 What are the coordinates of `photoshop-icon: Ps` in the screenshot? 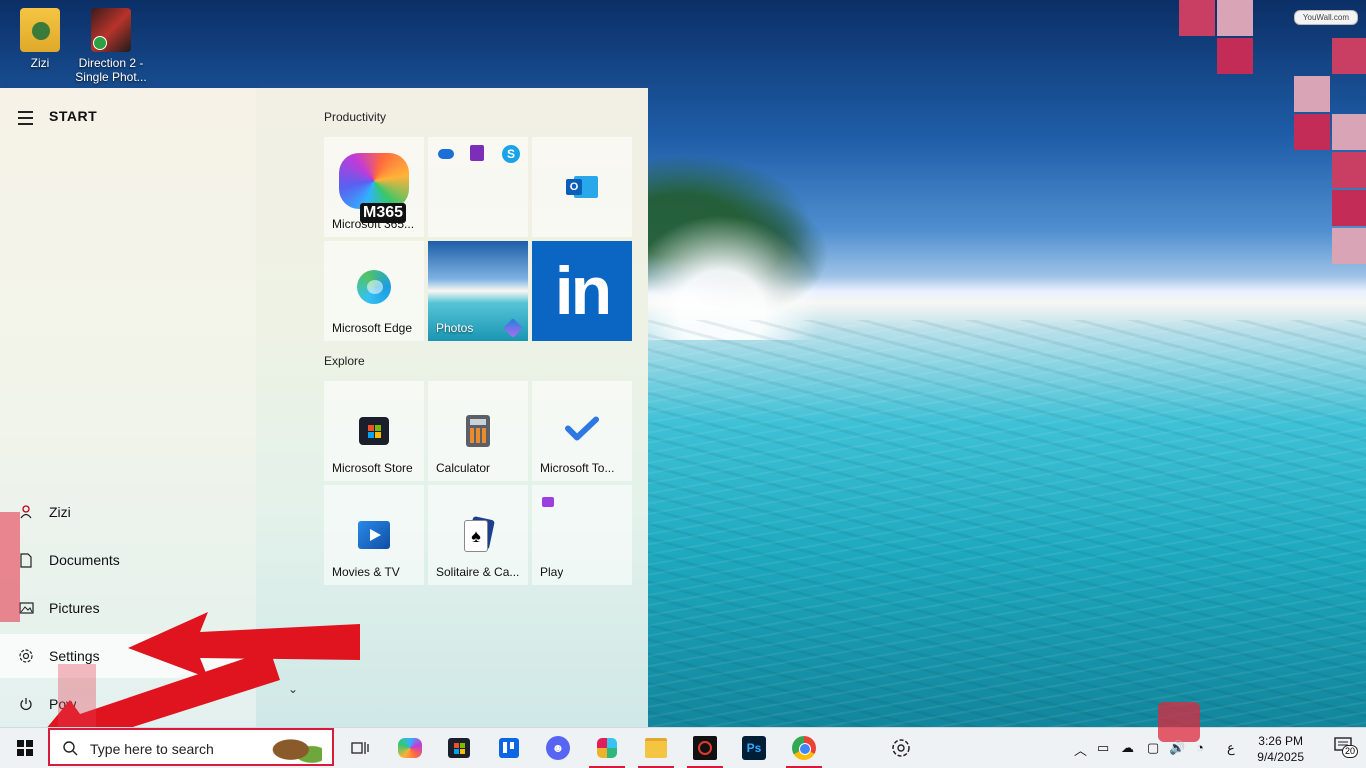 It's located at (754, 748).